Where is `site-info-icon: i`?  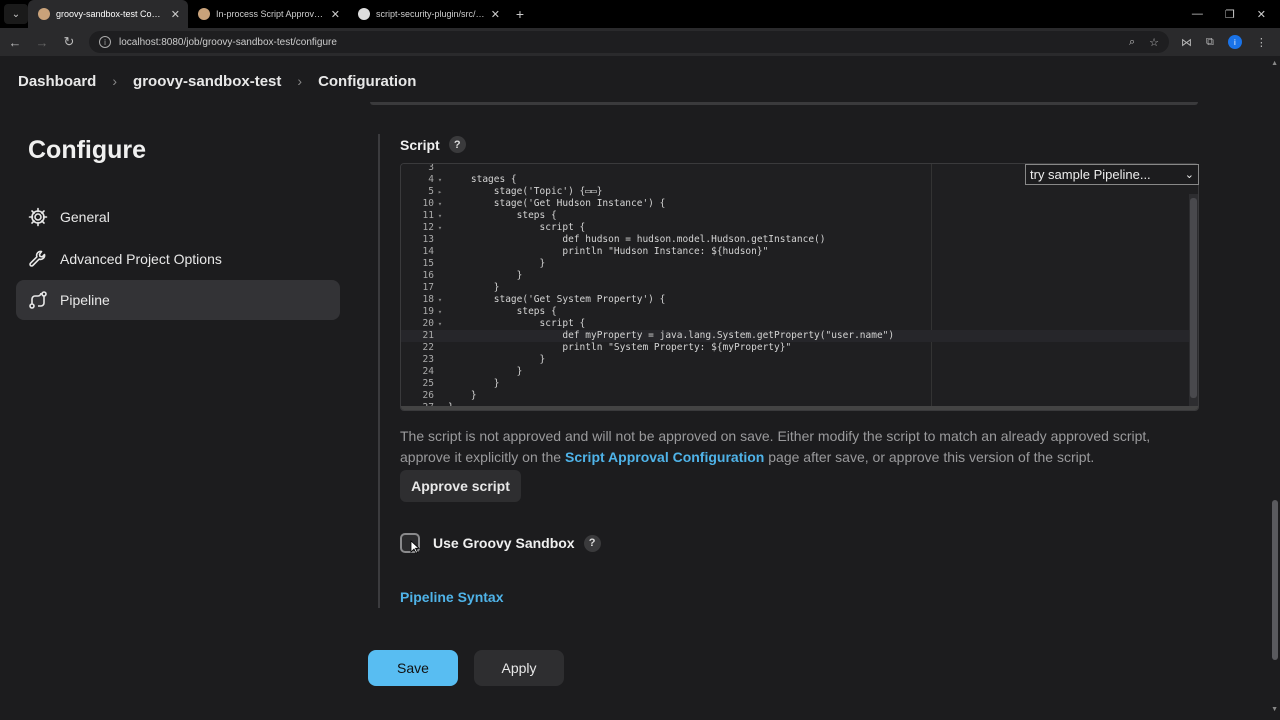
site-info-icon: i is located at coordinates (105, 42).